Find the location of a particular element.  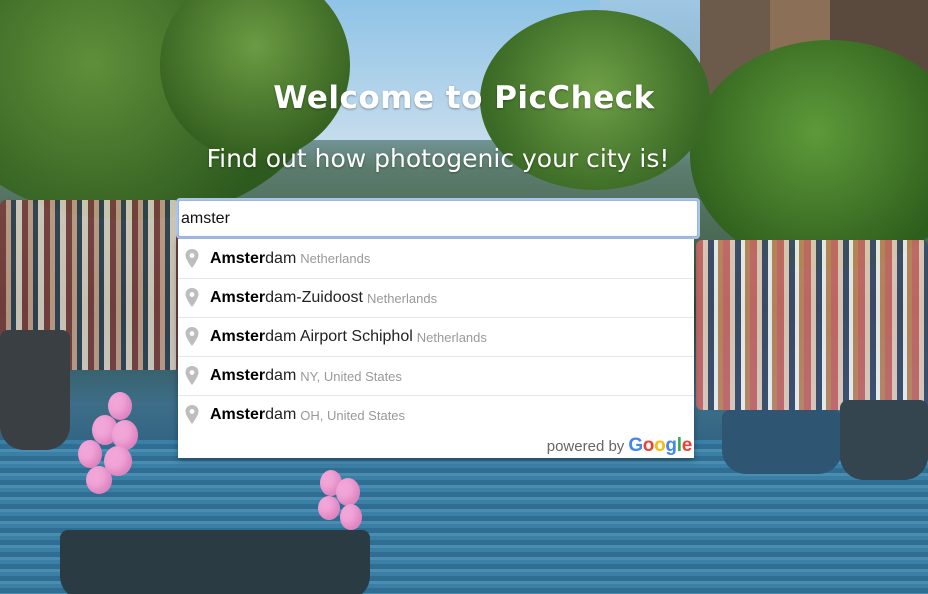

google-logo-letter: e is located at coordinates (687, 445).